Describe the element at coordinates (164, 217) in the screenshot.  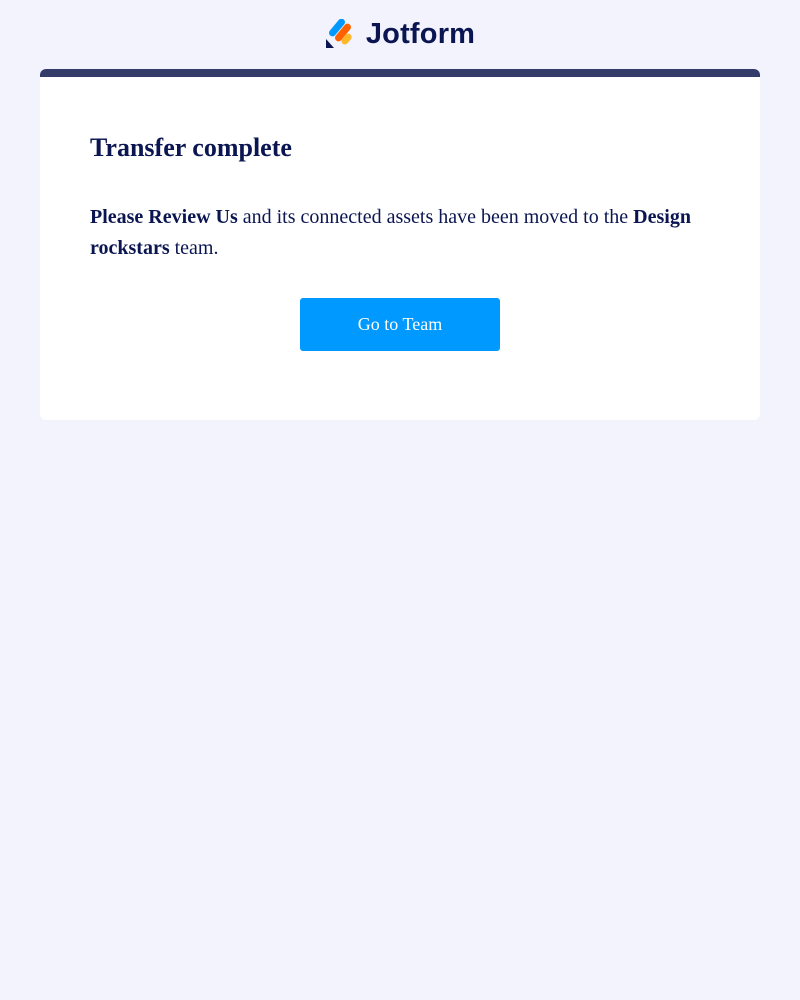
I see `form-name: Please Review Us` at that location.